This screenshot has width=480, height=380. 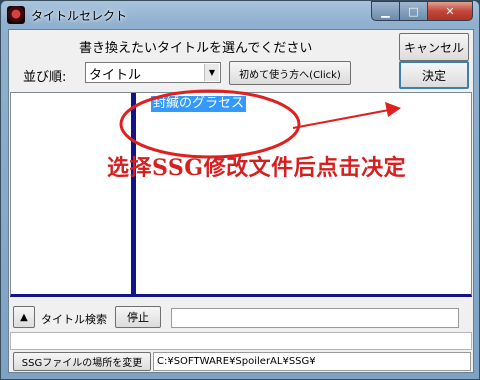 What do you see at coordinates (346, 115) in the screenshot?
I see `arrow-annotation` at bounding box center [346, 115].